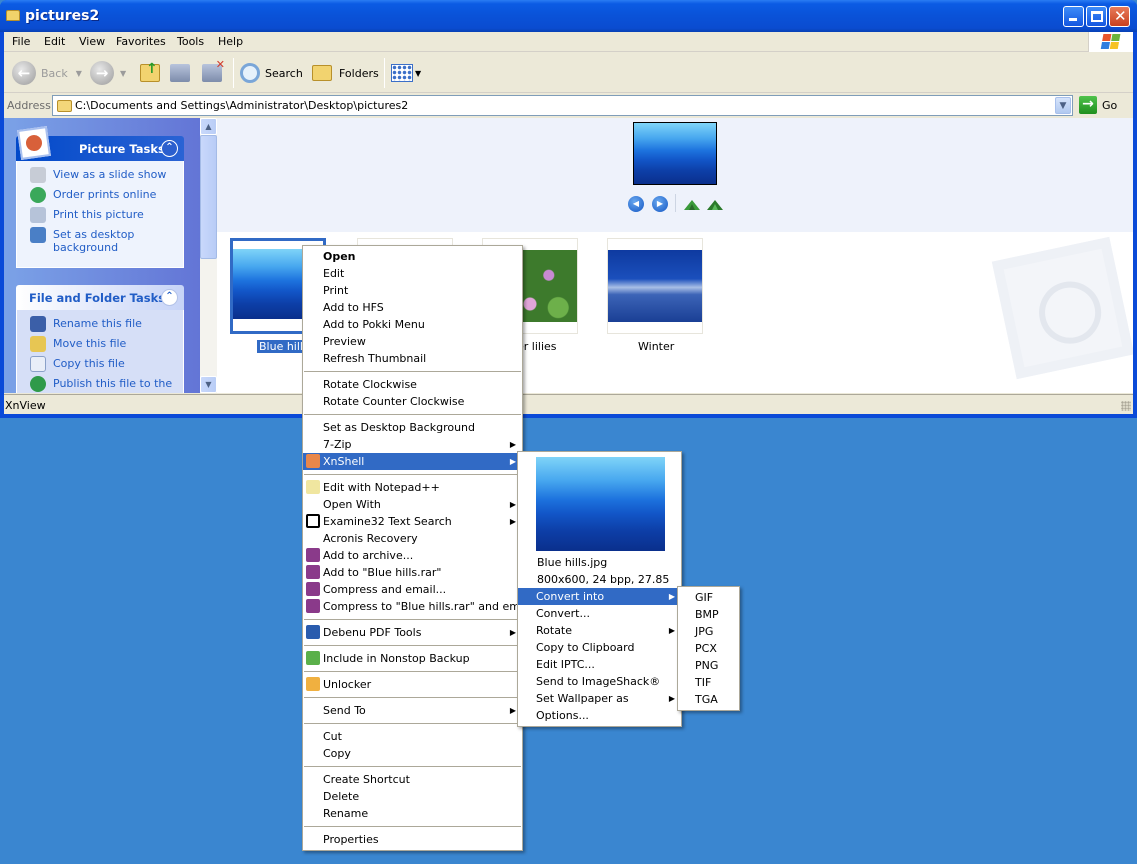 The image size is (1137, 864). I want to click on menu-item-open: Open, so click(412, 256).